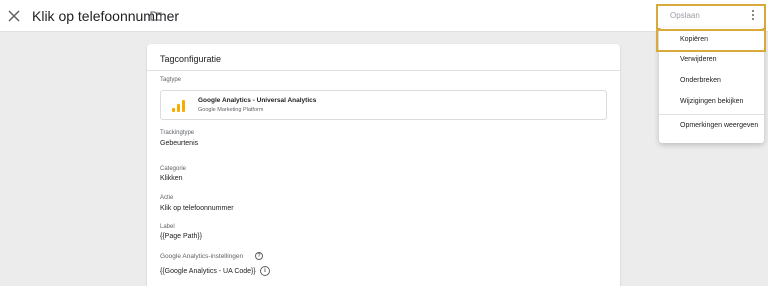 The image size is (768, 286). What do you see at coordinates (179, 106) in the screenshot?
I see `google-analytics-icon` at bounding box center [179, 106].